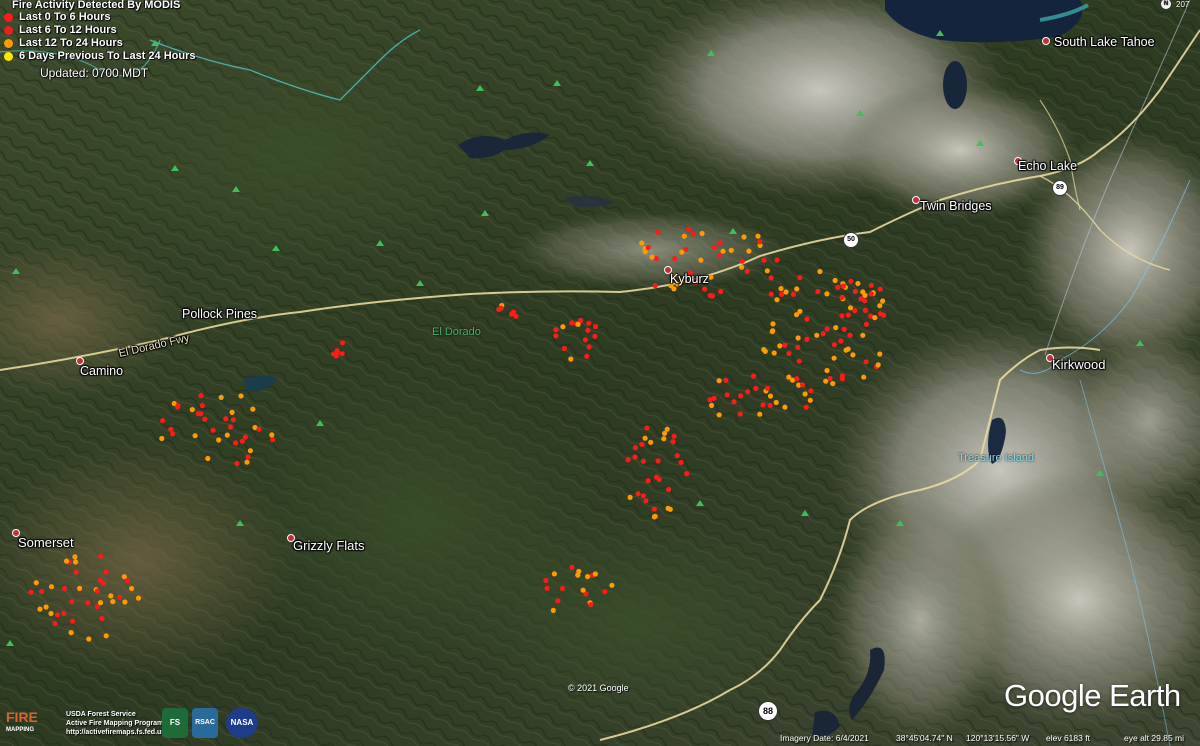  What do you see at coordinates (686, 276) in the screenshot?
I see `place-kyburz: Kyburz` at bounding box center [686, 276].